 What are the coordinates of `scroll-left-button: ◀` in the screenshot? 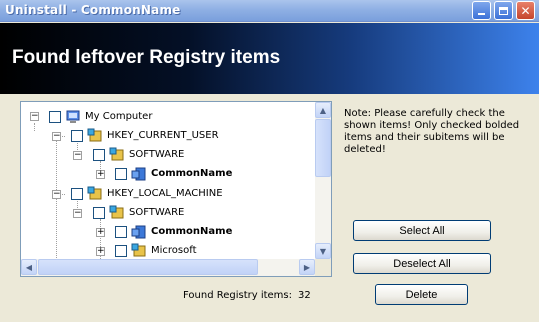 It's located at (29, 267).